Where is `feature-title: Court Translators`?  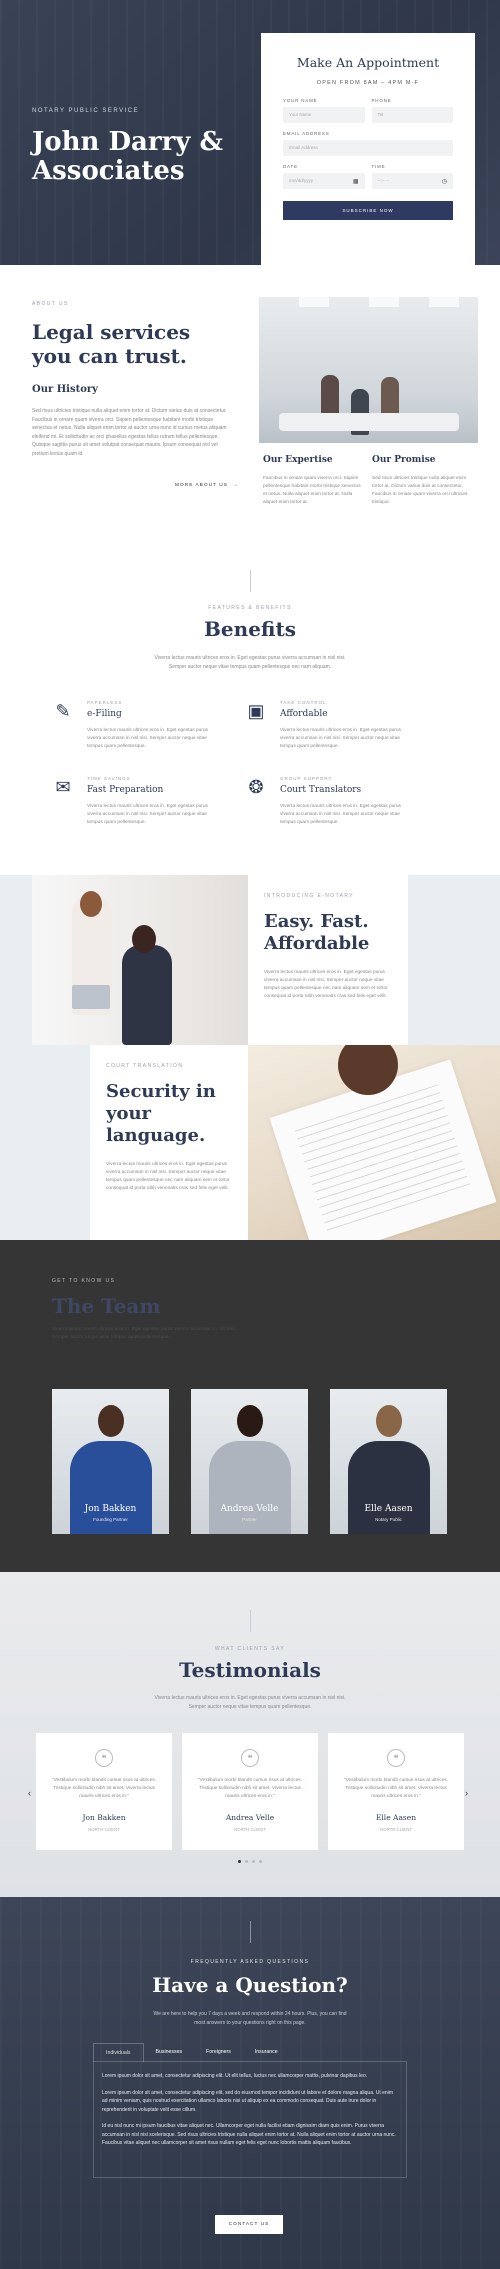
feature-title: Court Translators is located at coordinates (321, 790).